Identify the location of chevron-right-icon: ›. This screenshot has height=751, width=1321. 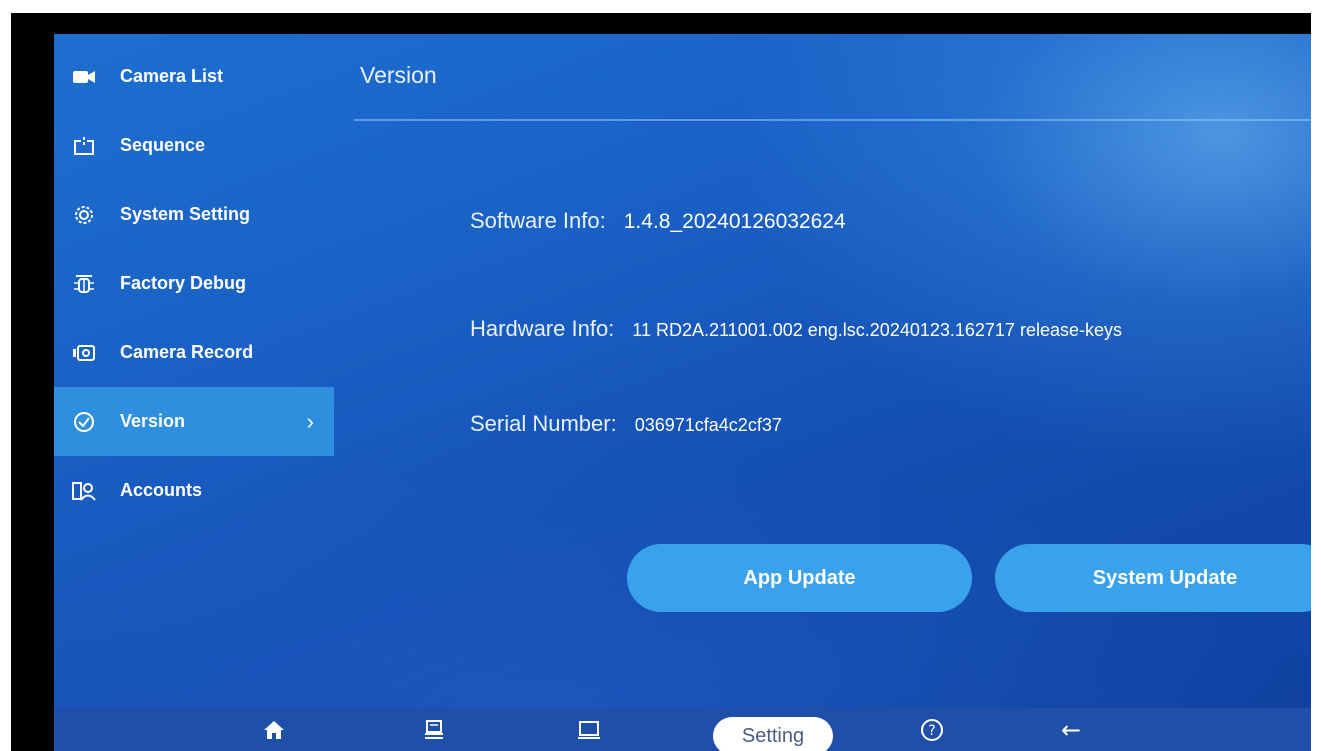
(310, 421).